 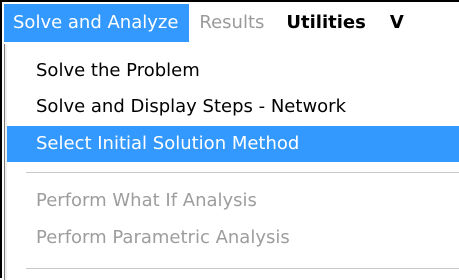 What do you see at coordinates (233, 238) in the screenshot?
I see `menu-item-perform-parametric-analysis: Perform Parametric Analysis` at bounding box center [233, 238].